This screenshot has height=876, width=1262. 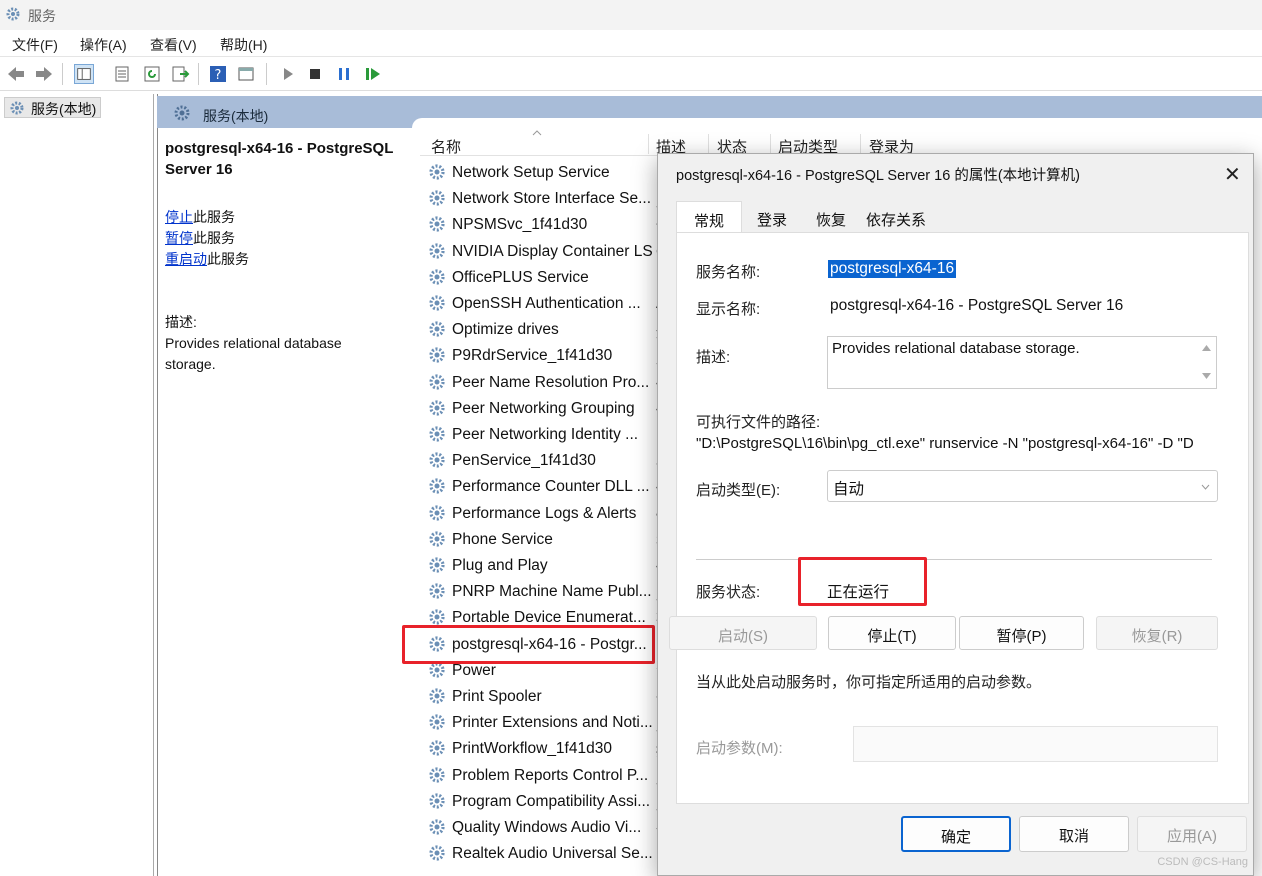 I want to click on tree-node-services-local: 服务(本地), so click(x=53, y=107).